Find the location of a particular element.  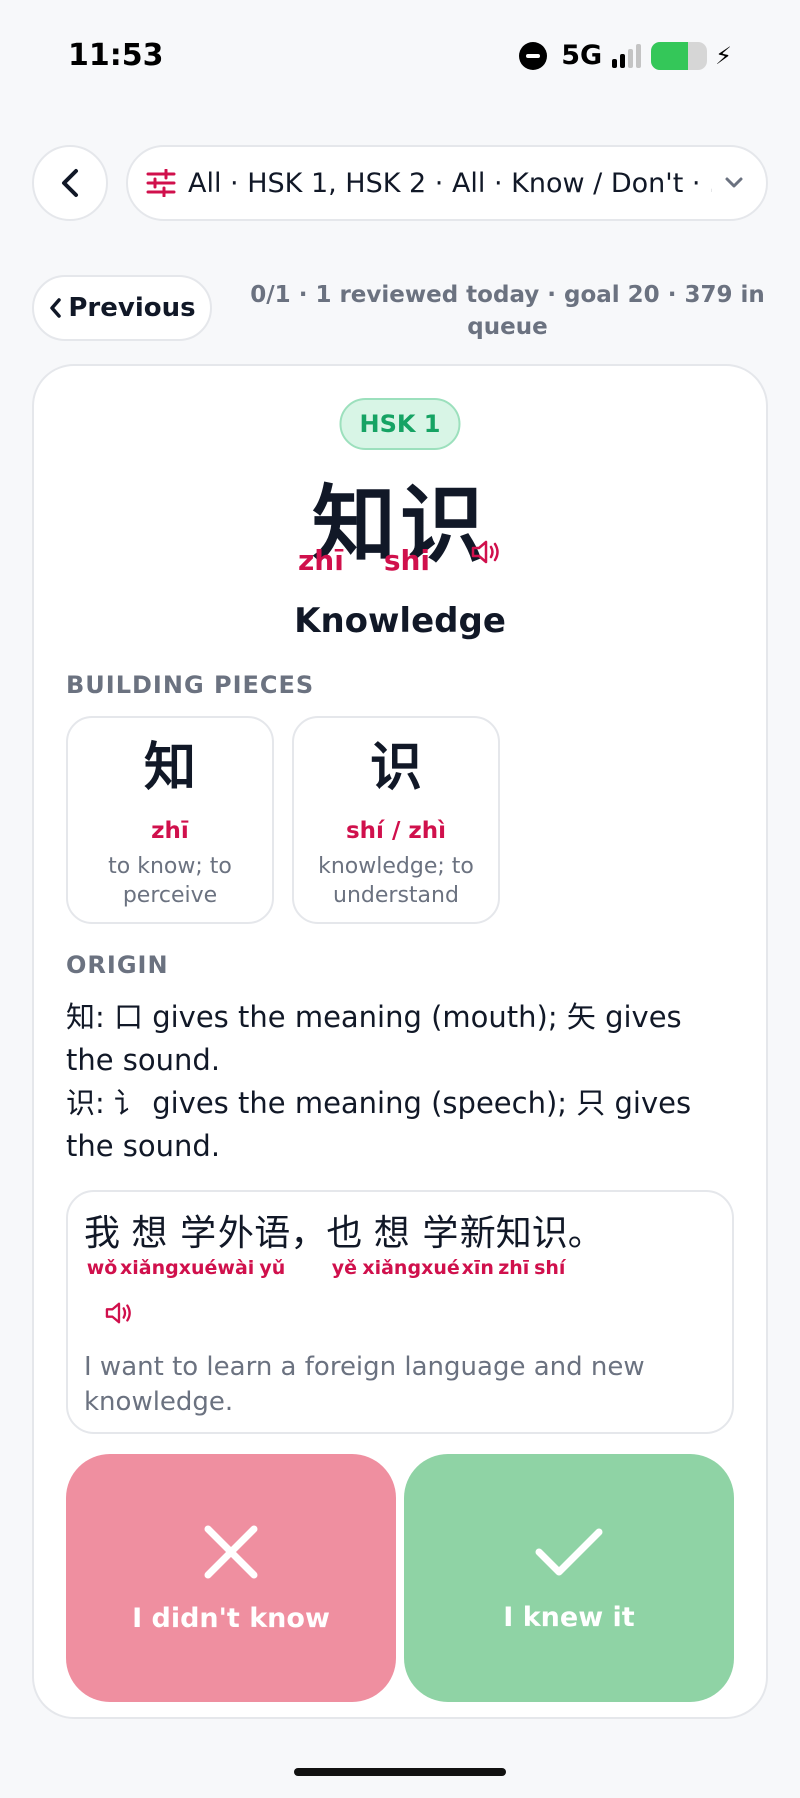

knew-it-button: I knew it is located at coordinates (569, 1578).